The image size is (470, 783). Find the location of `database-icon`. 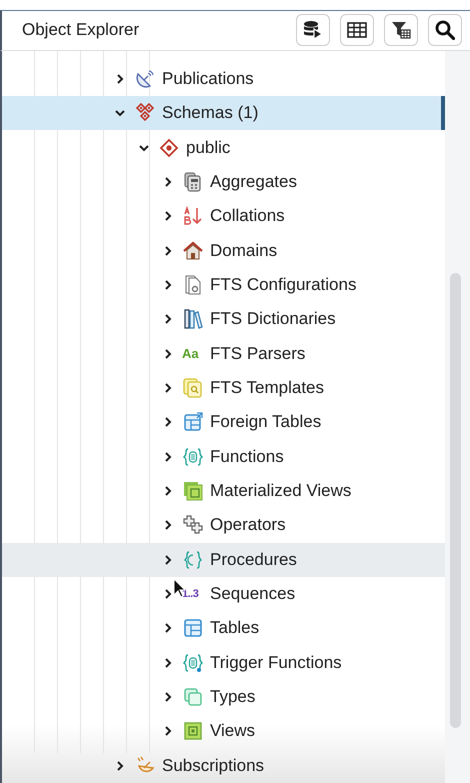

database-icon is located at coordinates (313, 30).